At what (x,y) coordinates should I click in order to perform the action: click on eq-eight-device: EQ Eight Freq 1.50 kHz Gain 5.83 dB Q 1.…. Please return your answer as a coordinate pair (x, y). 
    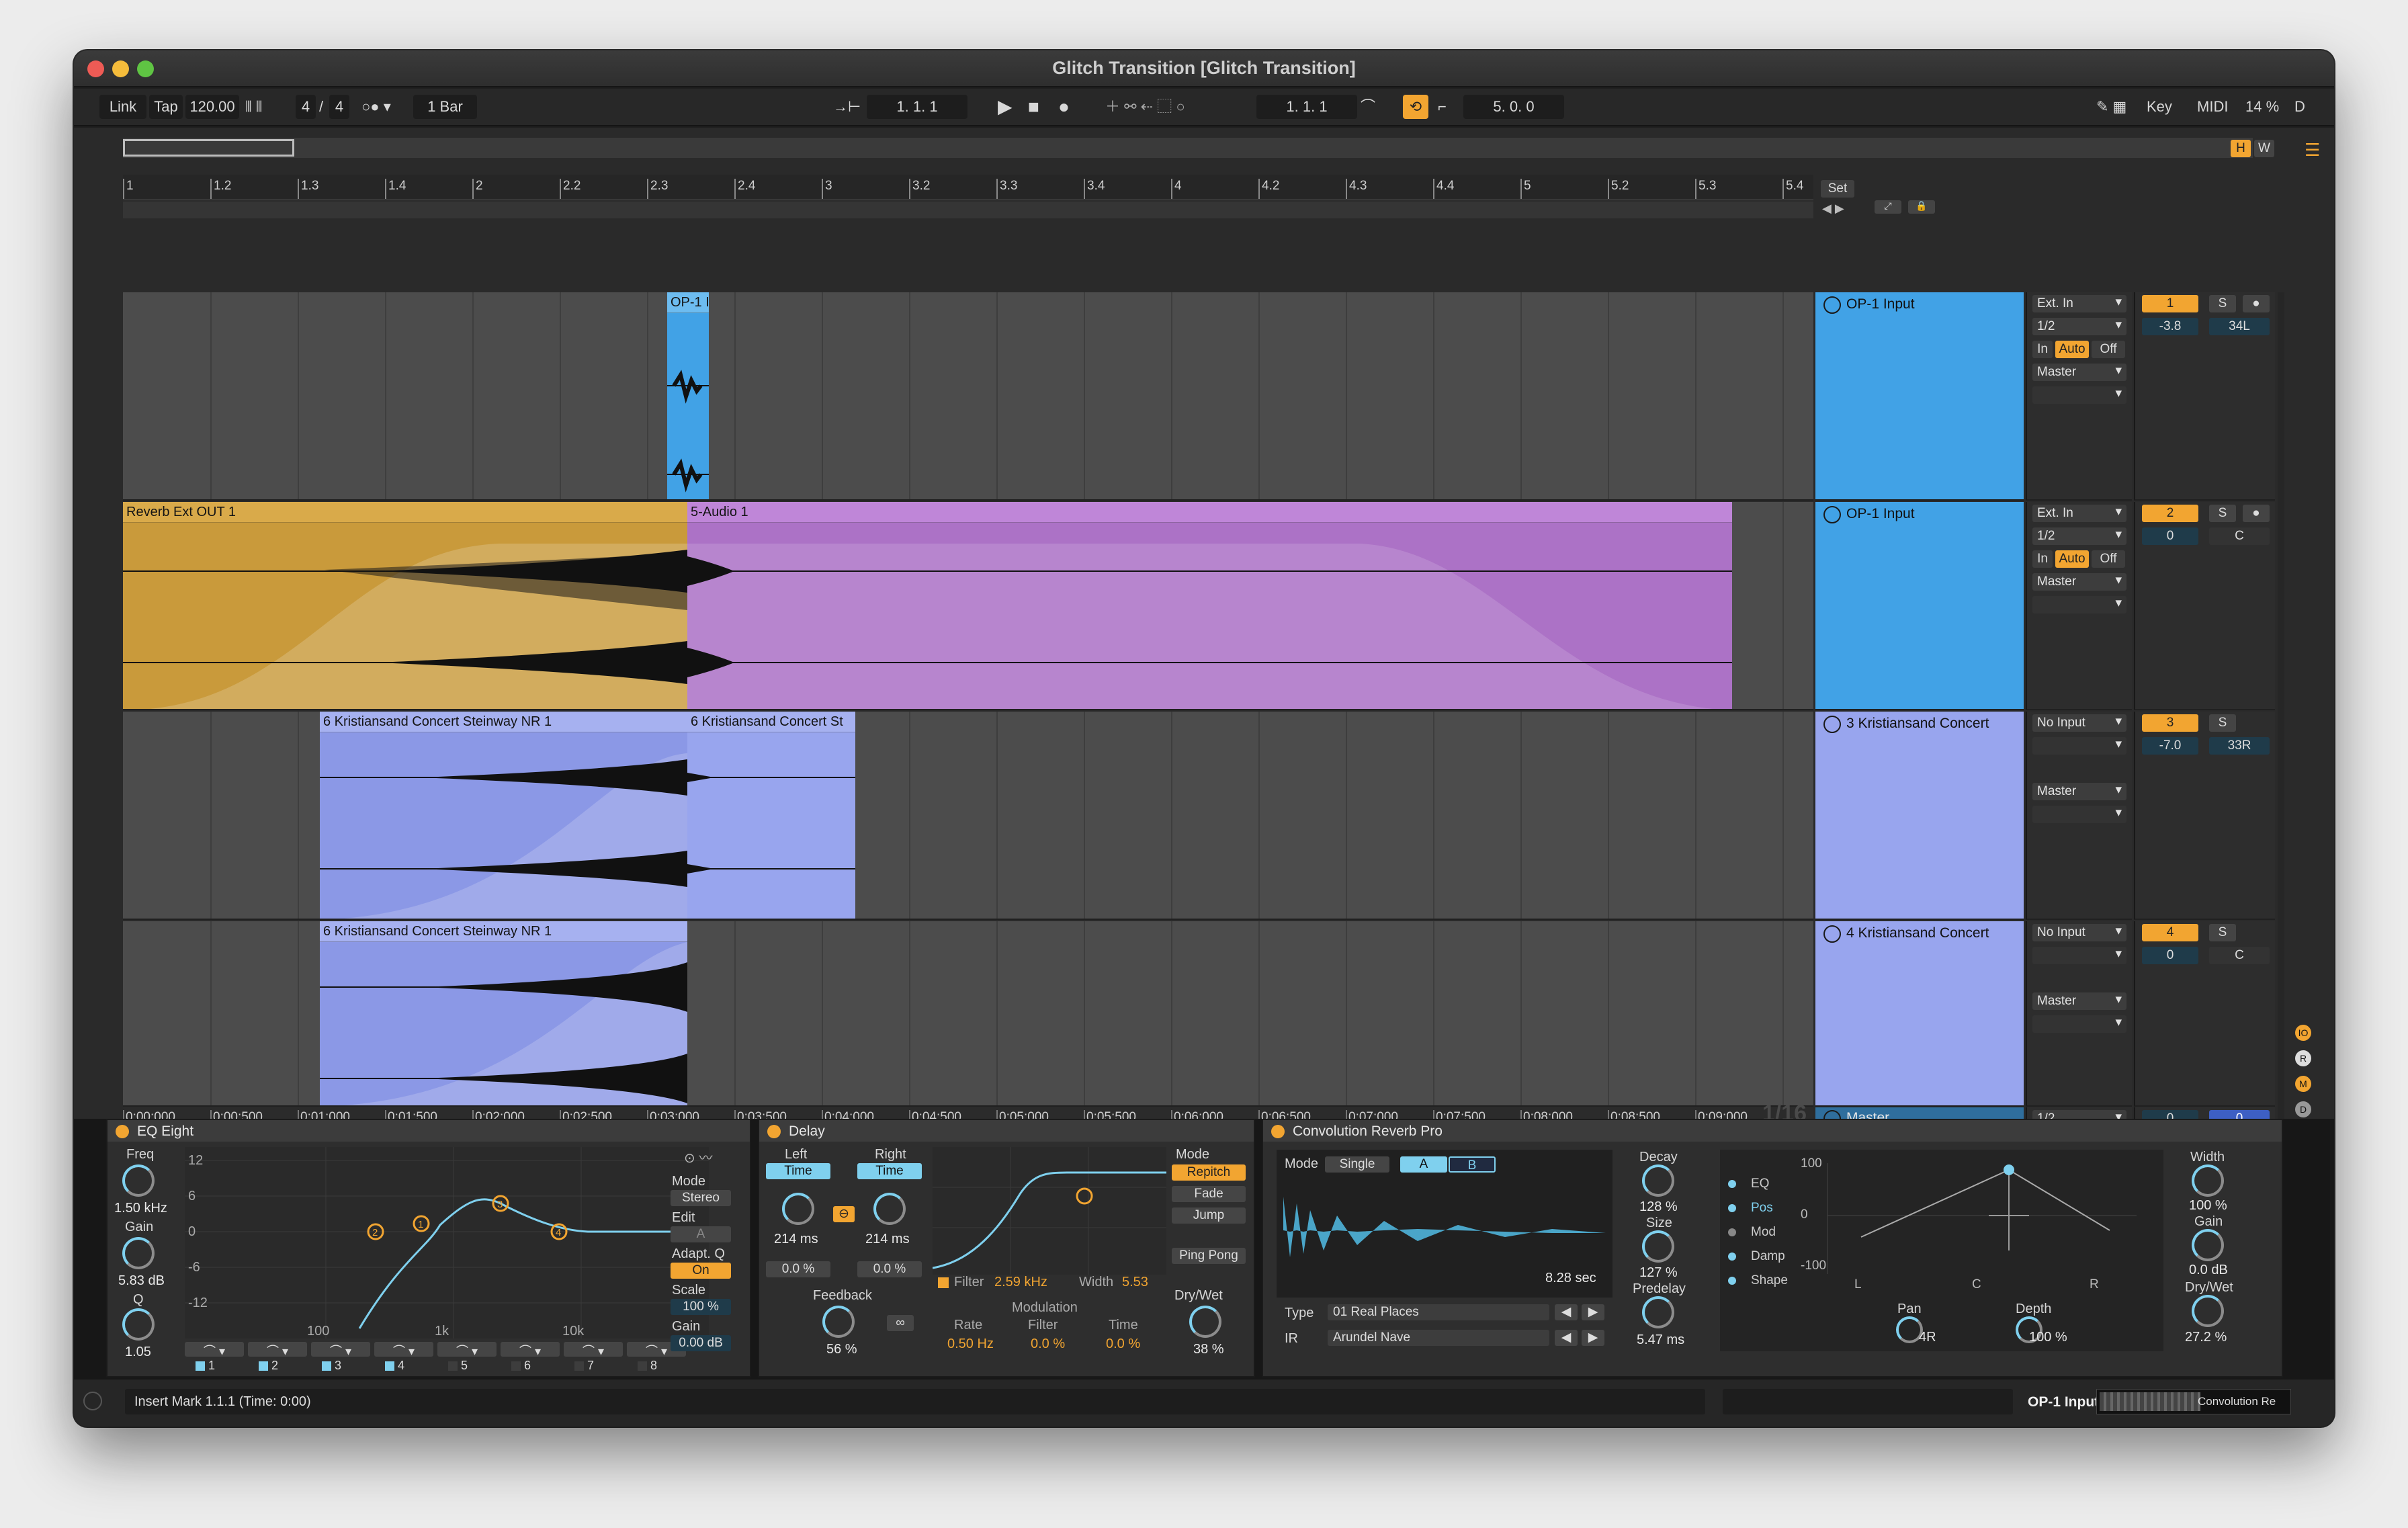
    Looking at the image, I should click on (428, 1248).